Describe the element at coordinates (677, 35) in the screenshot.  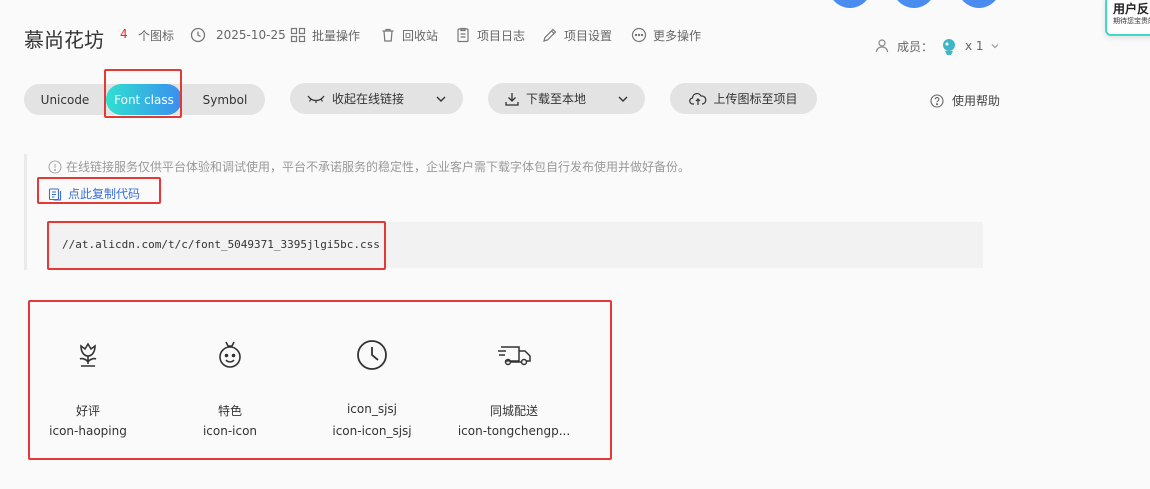
I see `more-label: 更多操作` at that location.